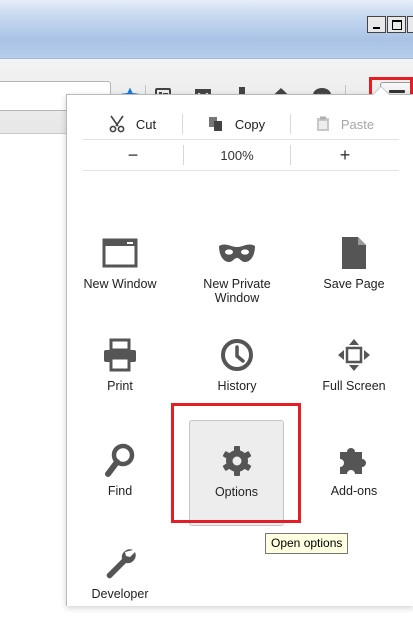  Describe the element at coordinates (354, 386) in the screenshot. I see `full-screen-label: Full Screen` at that location.